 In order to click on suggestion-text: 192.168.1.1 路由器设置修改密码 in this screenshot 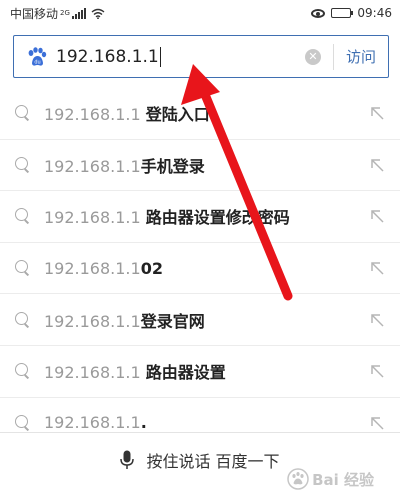, I will do `click(167, 216)`.